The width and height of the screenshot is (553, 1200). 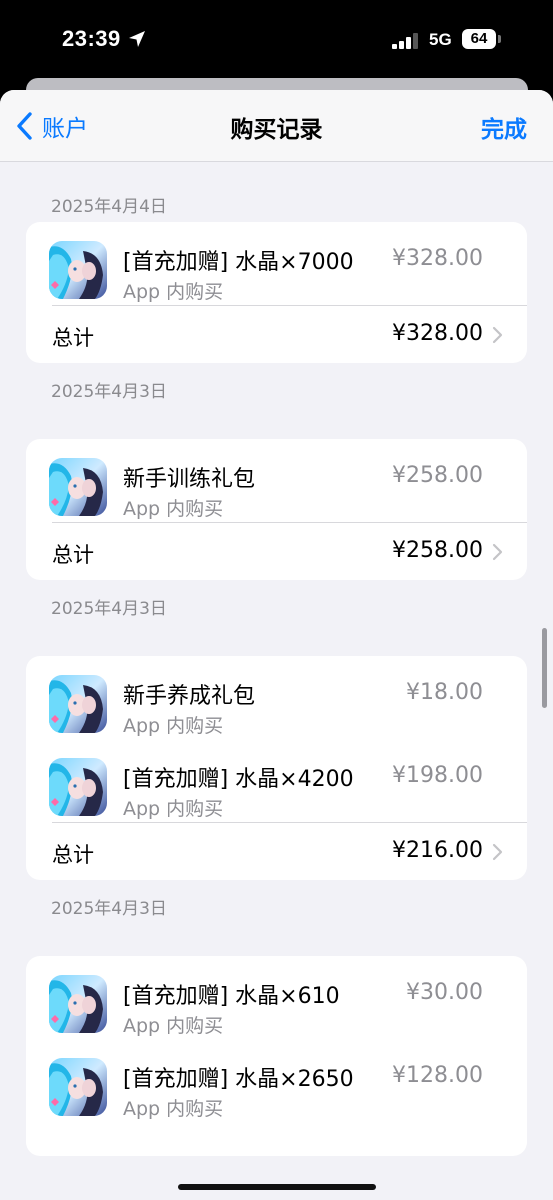 What do you see at coordinates (504, 127) in the screenshot?
I see `done-button: 完成` at bounding box center [504, 127].